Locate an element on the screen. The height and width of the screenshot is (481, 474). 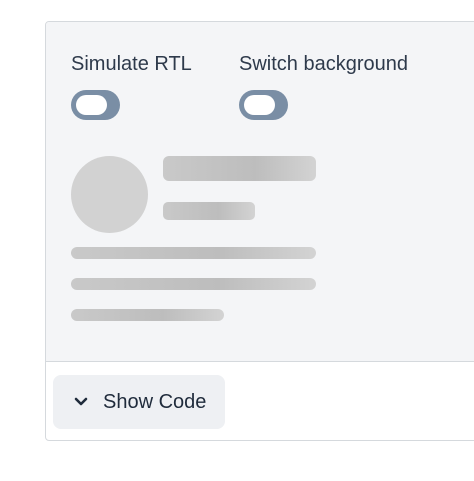
switch-background-label: Switch background is located at coordinates (323, 64).